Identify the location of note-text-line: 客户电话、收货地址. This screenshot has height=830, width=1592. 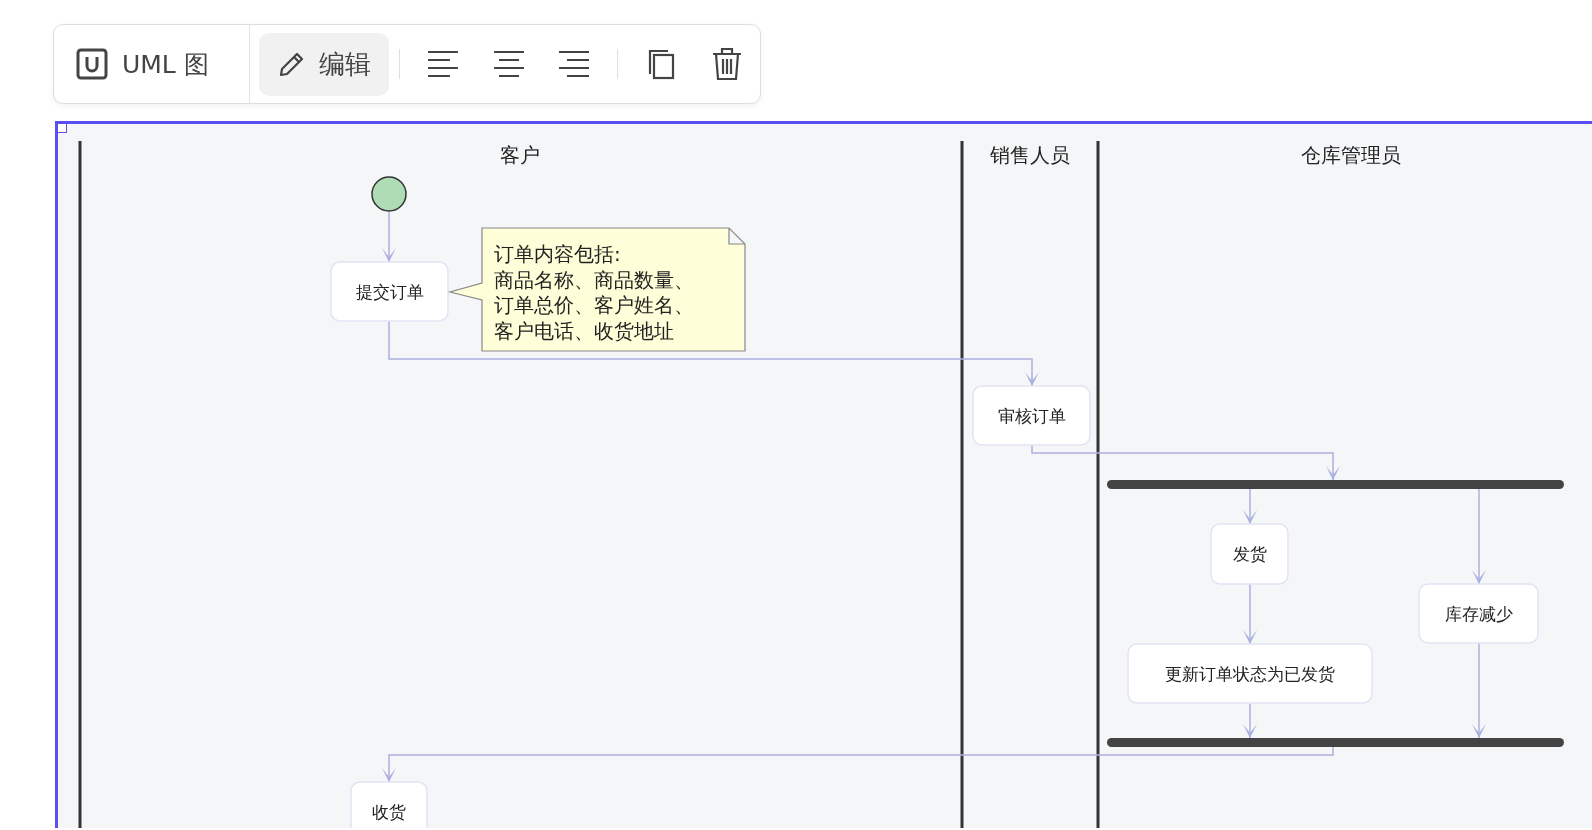
(584, 330).